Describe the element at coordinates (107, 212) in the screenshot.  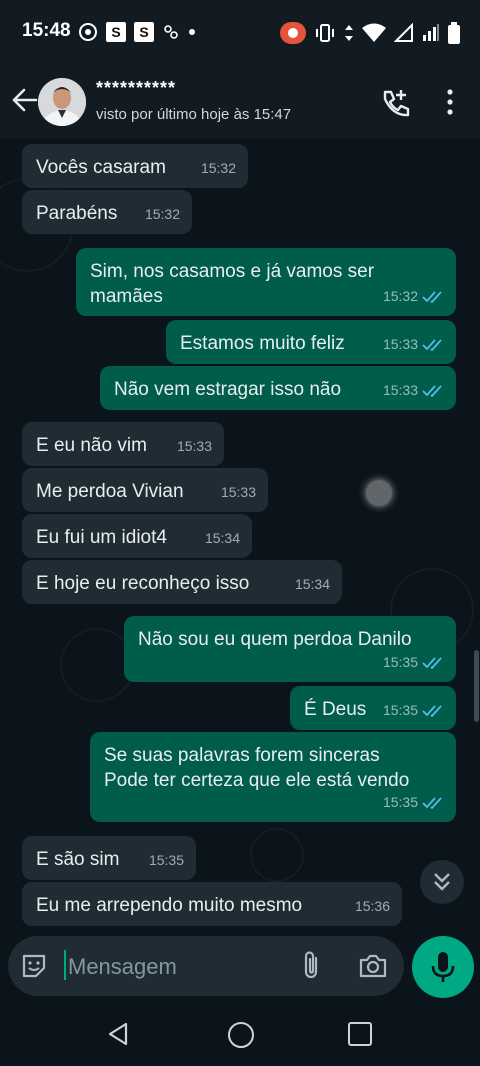
I see `message-incoming: Parabéns 15:32` at that location.